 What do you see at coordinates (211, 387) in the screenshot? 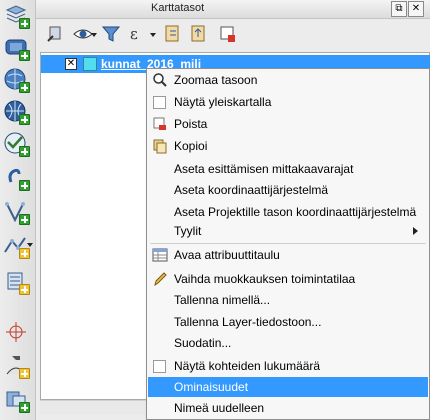
I see `menu-item-label: Ominaisuudet` at bounding box center [211, 387].